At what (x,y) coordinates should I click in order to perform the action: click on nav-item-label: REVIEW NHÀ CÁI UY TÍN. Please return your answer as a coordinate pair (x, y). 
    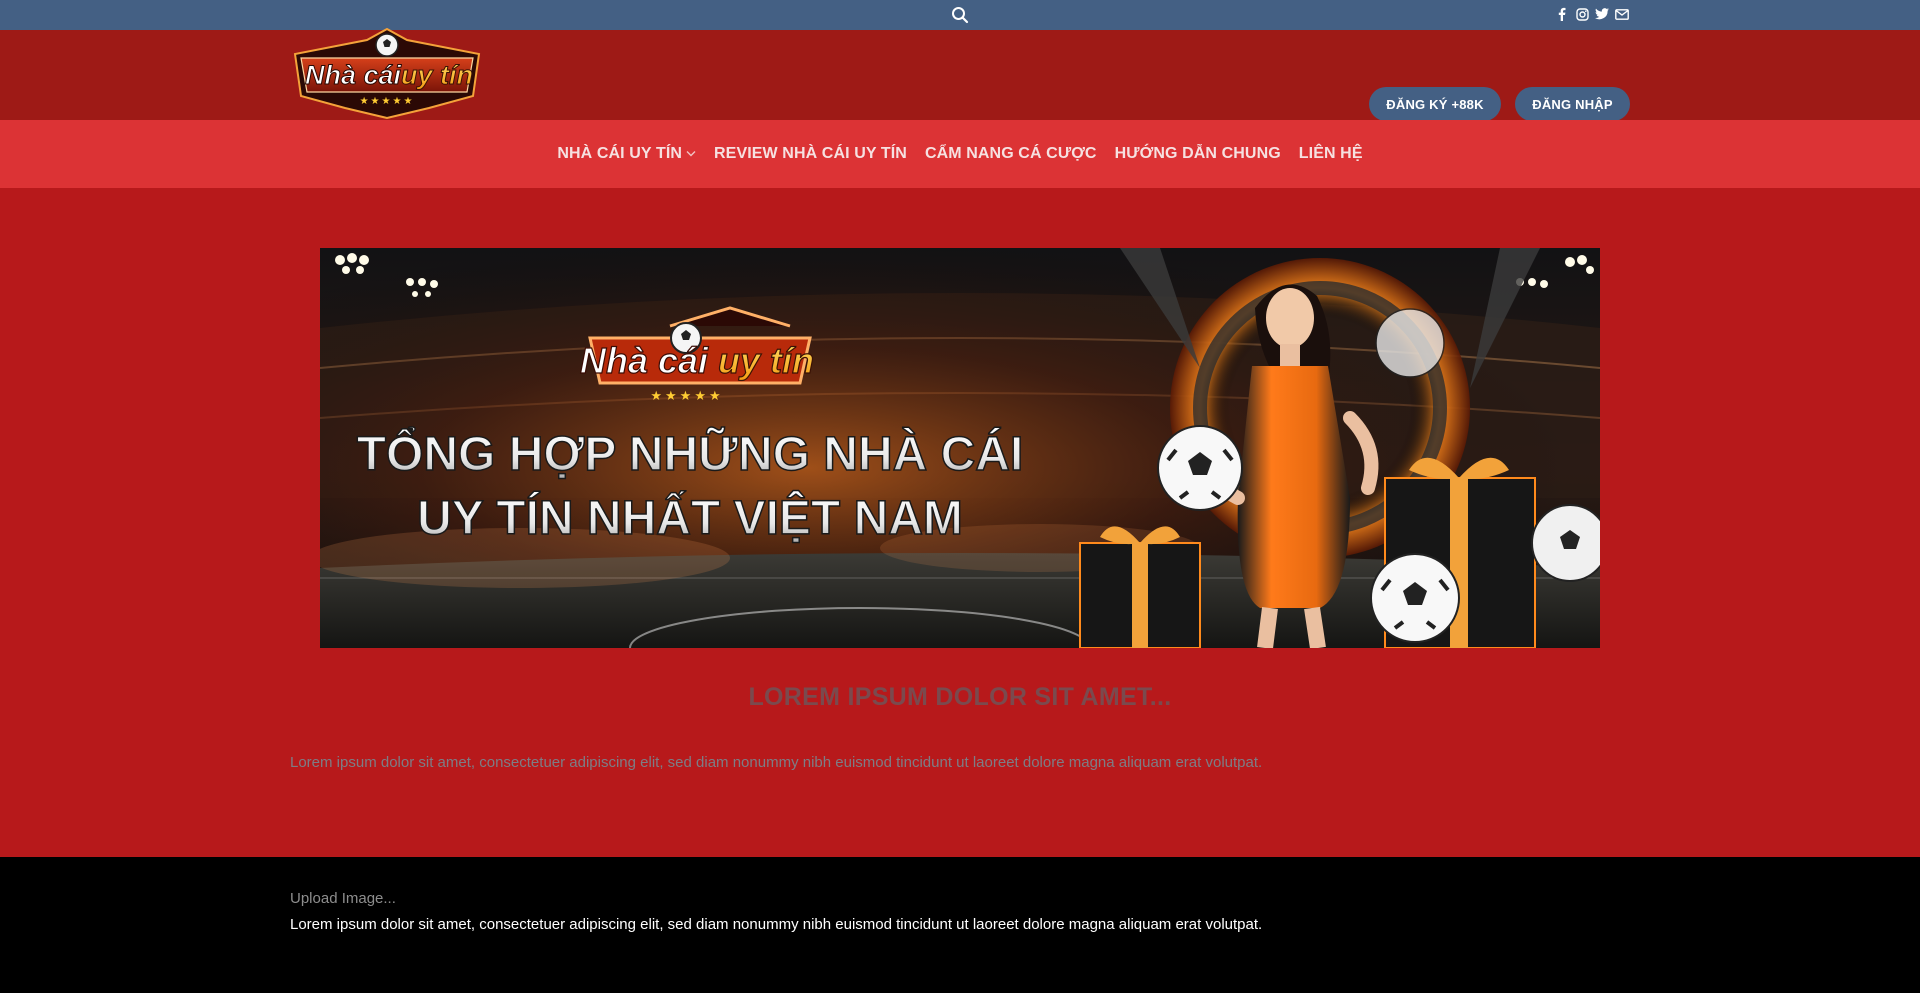
    Looking at the image, I should click on (810, 153).